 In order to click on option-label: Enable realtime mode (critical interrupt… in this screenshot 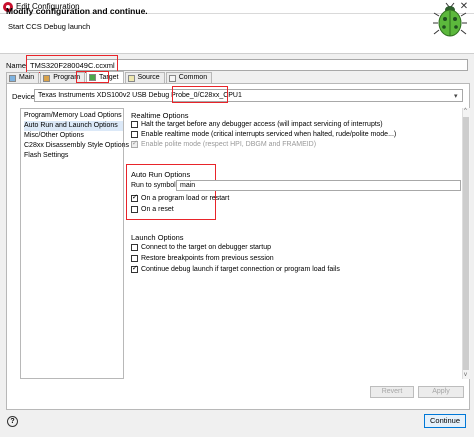, I will do `click(269, 134)`.